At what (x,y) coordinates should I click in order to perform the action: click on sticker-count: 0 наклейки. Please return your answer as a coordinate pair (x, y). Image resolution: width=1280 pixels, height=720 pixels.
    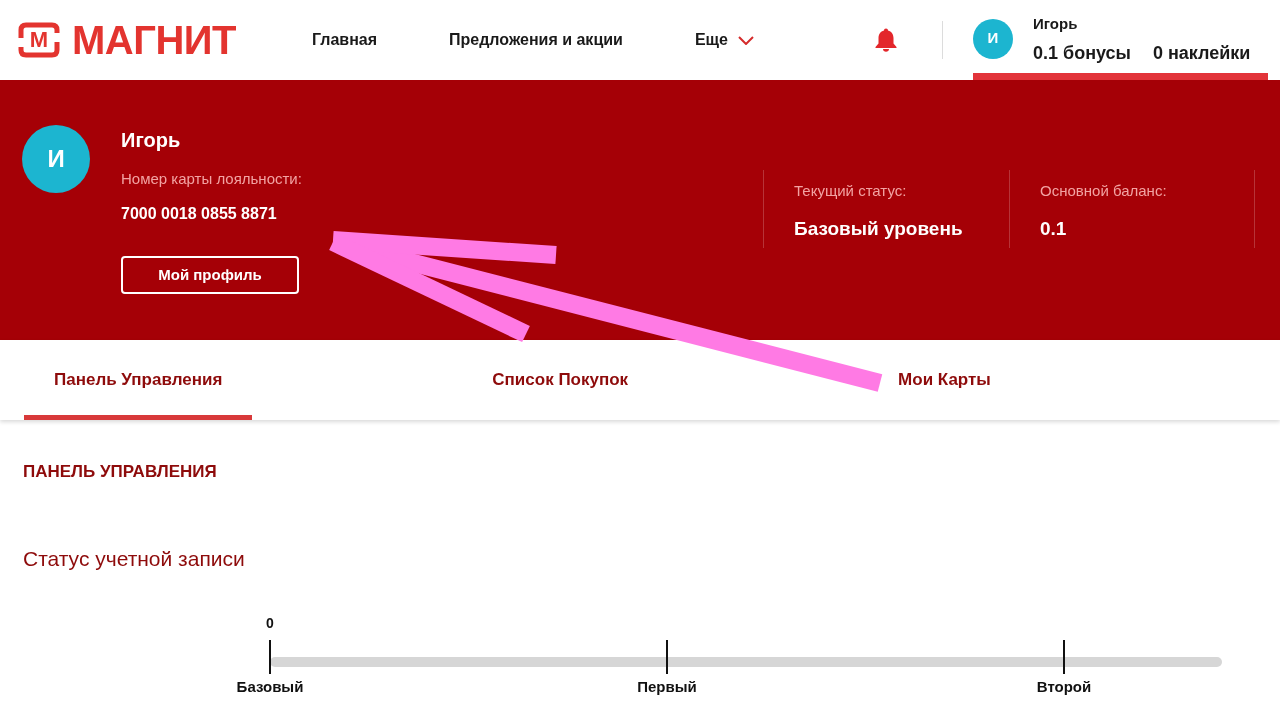
    Looking at the image, I should click on (1201, 52).